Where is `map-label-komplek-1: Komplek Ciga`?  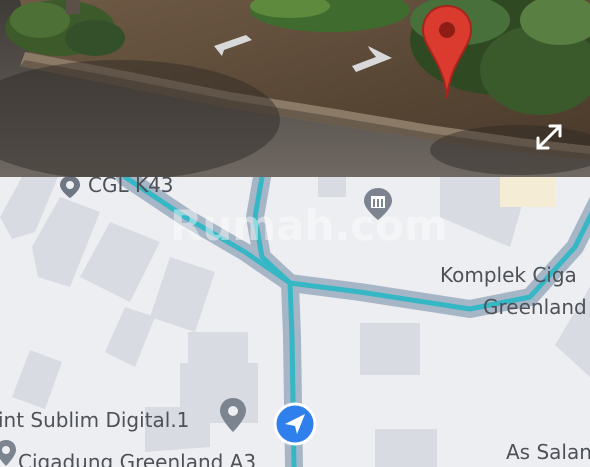 map-label-komplek-1: Komplek Ciga is located at coordinates (508, 275).